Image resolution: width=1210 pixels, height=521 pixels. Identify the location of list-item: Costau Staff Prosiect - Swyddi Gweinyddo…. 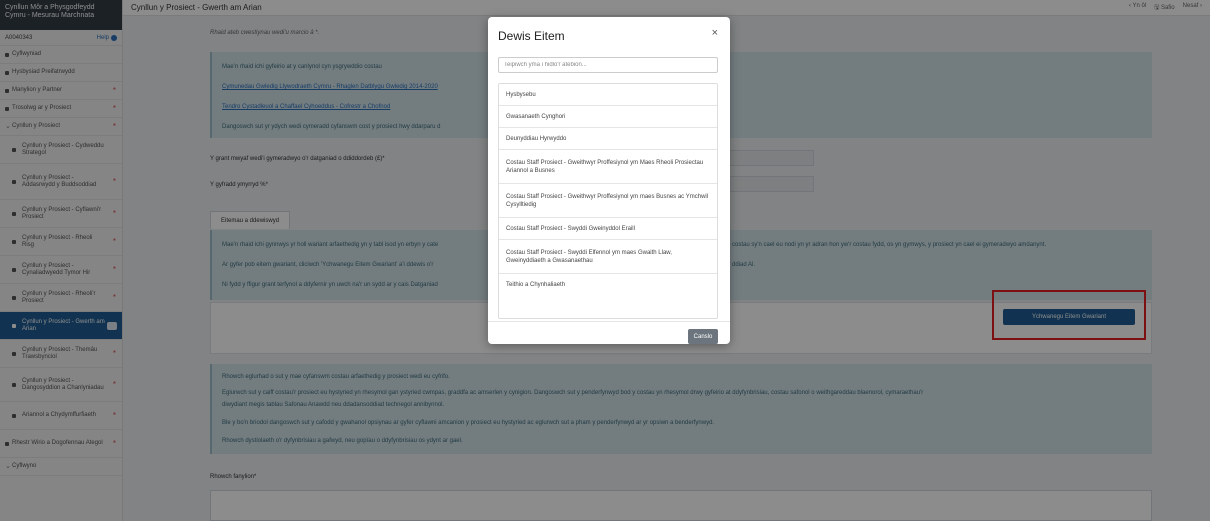
(608, 229).